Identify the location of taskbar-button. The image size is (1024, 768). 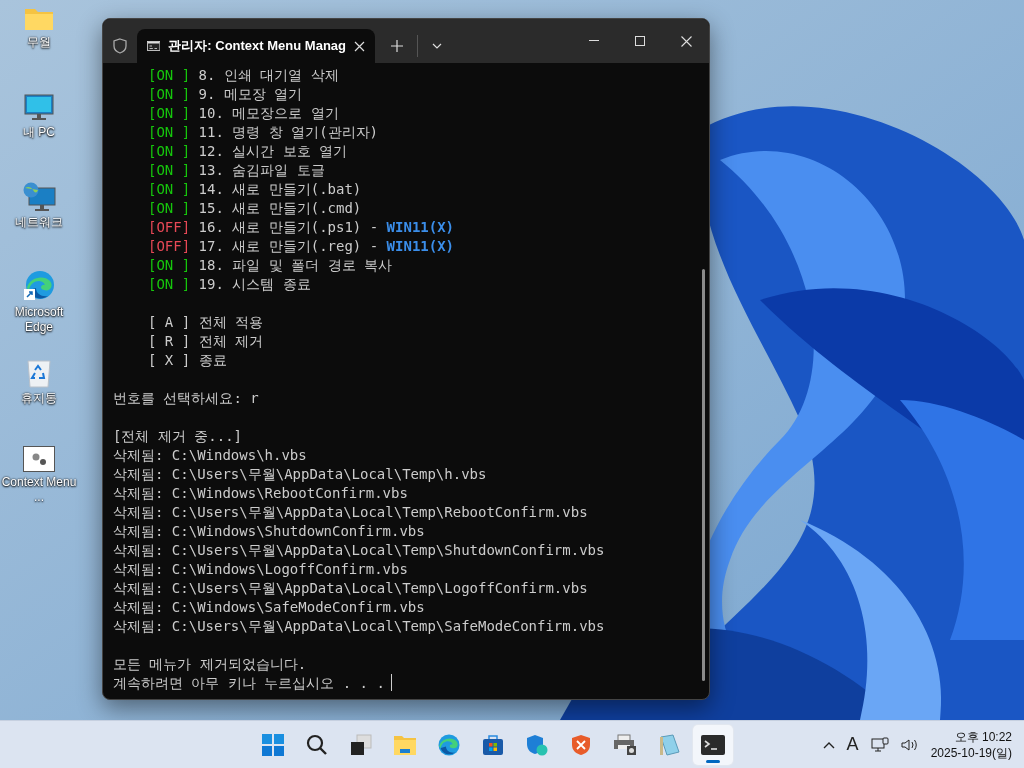
(713, 744).